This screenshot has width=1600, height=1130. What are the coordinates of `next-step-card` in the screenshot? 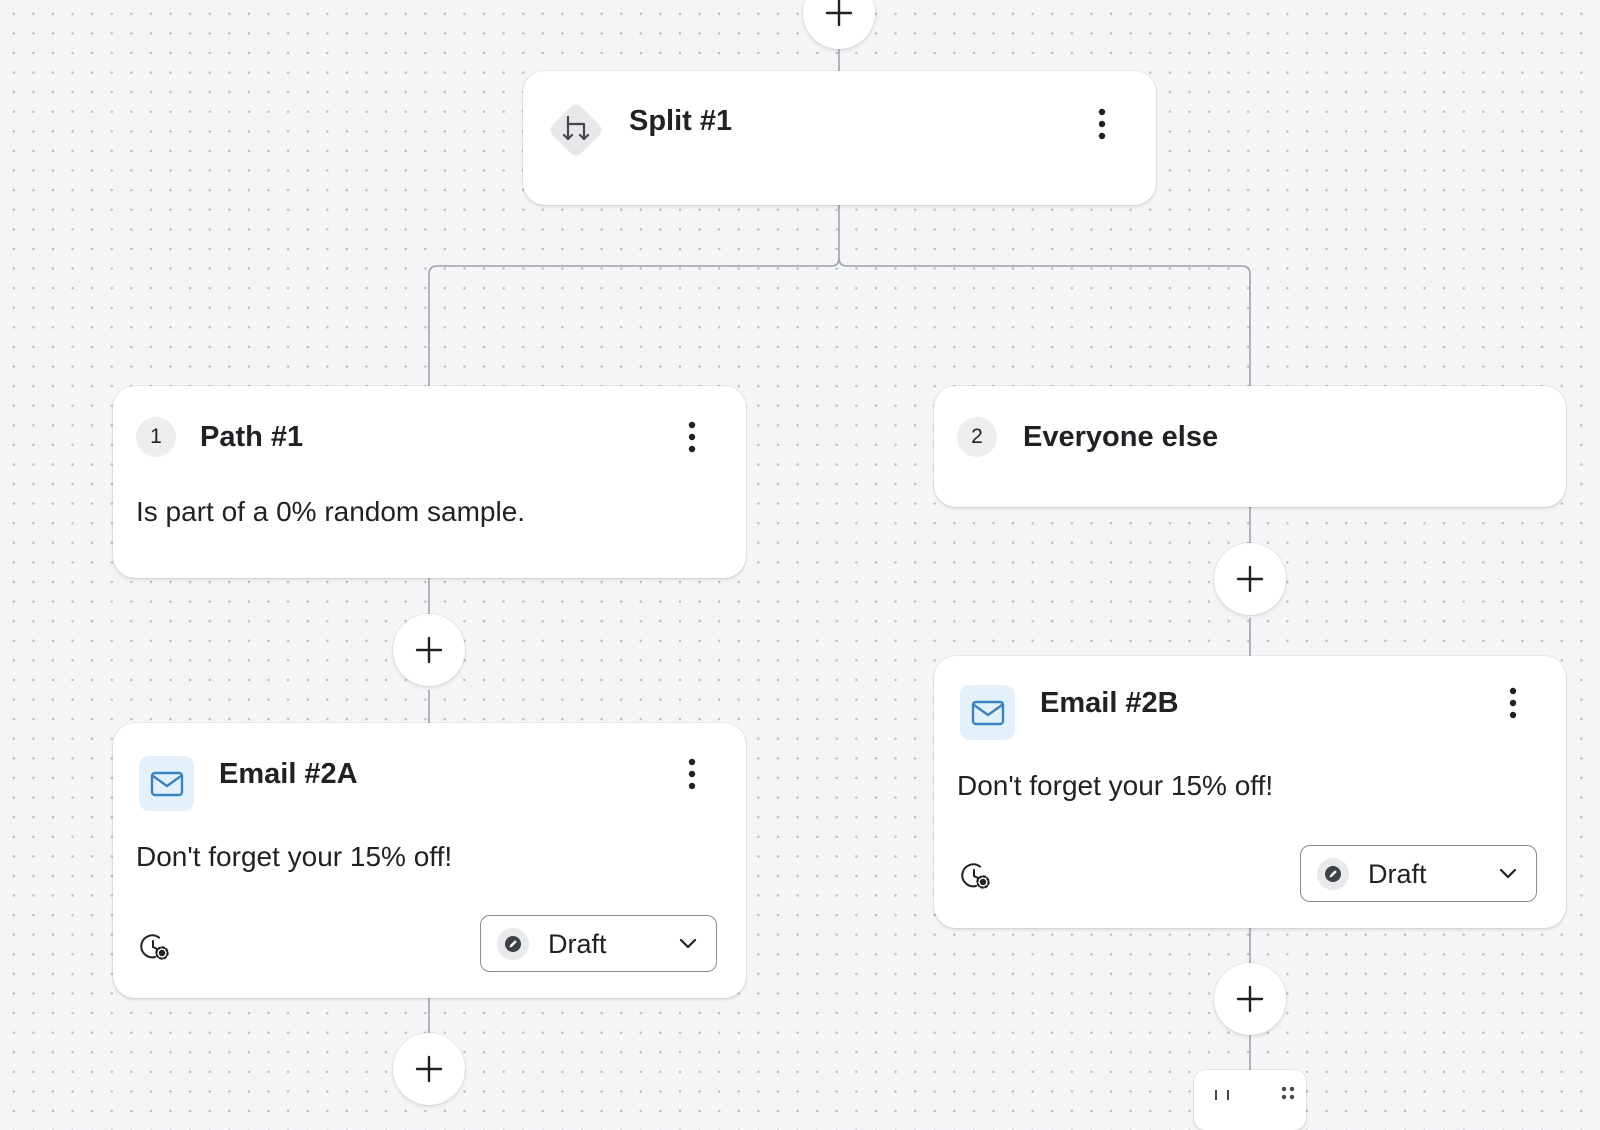 It's located at (1250, 1100).